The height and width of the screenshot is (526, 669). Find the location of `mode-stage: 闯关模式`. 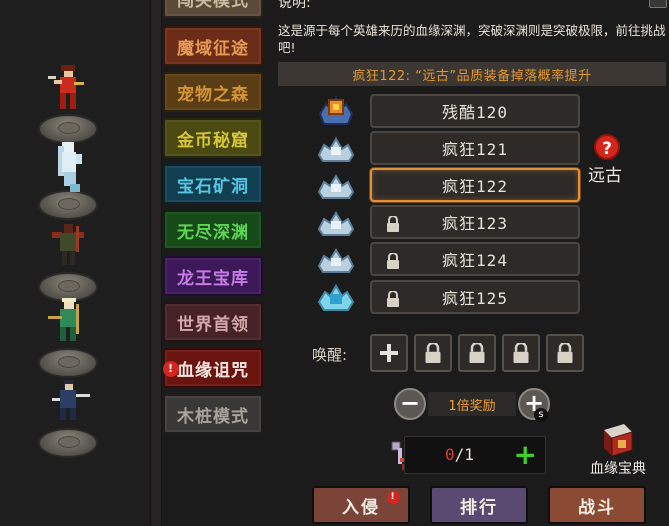

mode-stage: 闯关模式 is located at coordinates (213, 9).